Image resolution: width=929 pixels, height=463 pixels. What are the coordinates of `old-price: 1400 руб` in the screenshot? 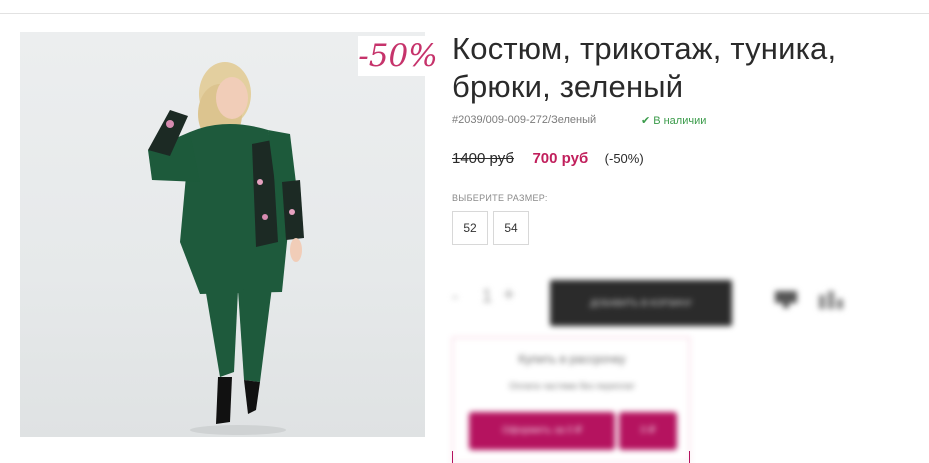 It's located at (483, 158).